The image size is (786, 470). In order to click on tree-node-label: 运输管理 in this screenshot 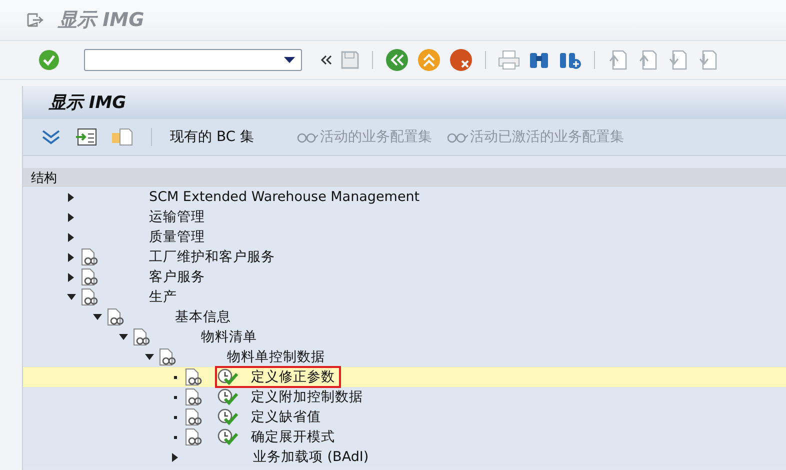, I will do `click(177, 217)`.